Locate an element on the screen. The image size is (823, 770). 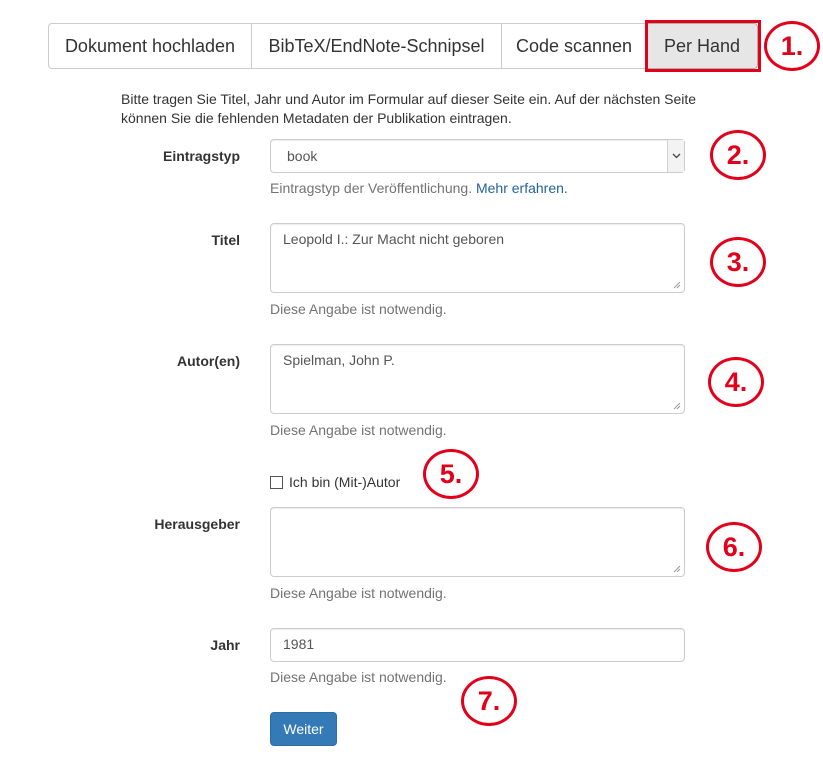
tab-dokument-hochladen: Dokument hochladen is located at coordinates (150, 46).